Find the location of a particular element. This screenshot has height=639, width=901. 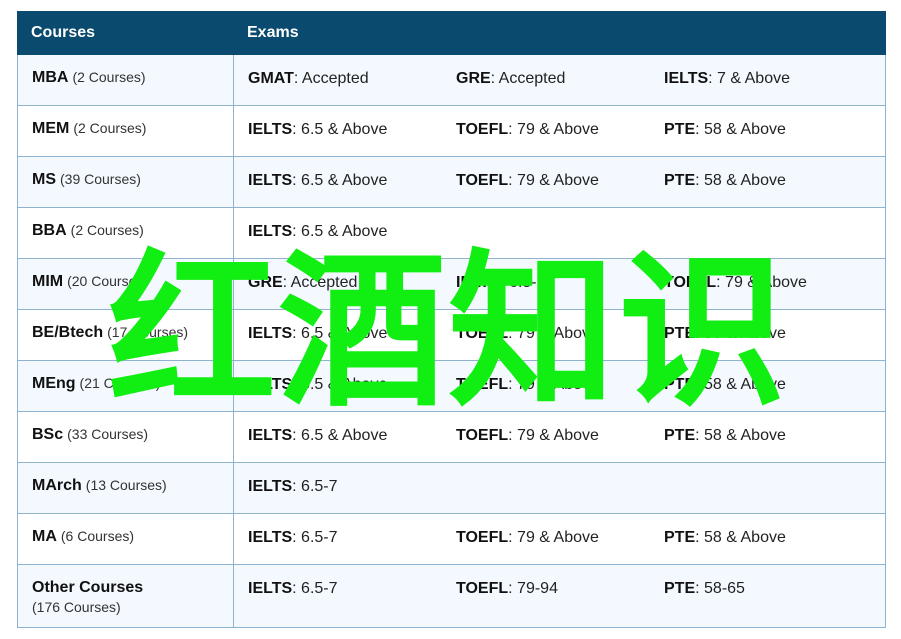

course-cell: Other Courses (176 Courses) is located at coordinates (125, 596).